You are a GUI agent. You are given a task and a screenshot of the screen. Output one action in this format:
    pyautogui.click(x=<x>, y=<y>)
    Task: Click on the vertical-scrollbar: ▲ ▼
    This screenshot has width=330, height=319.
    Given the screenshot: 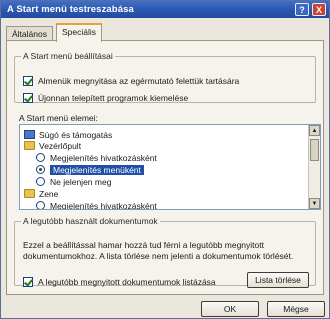 What is the action you would take?
    pyautogui.click(x=314, y=167)
    